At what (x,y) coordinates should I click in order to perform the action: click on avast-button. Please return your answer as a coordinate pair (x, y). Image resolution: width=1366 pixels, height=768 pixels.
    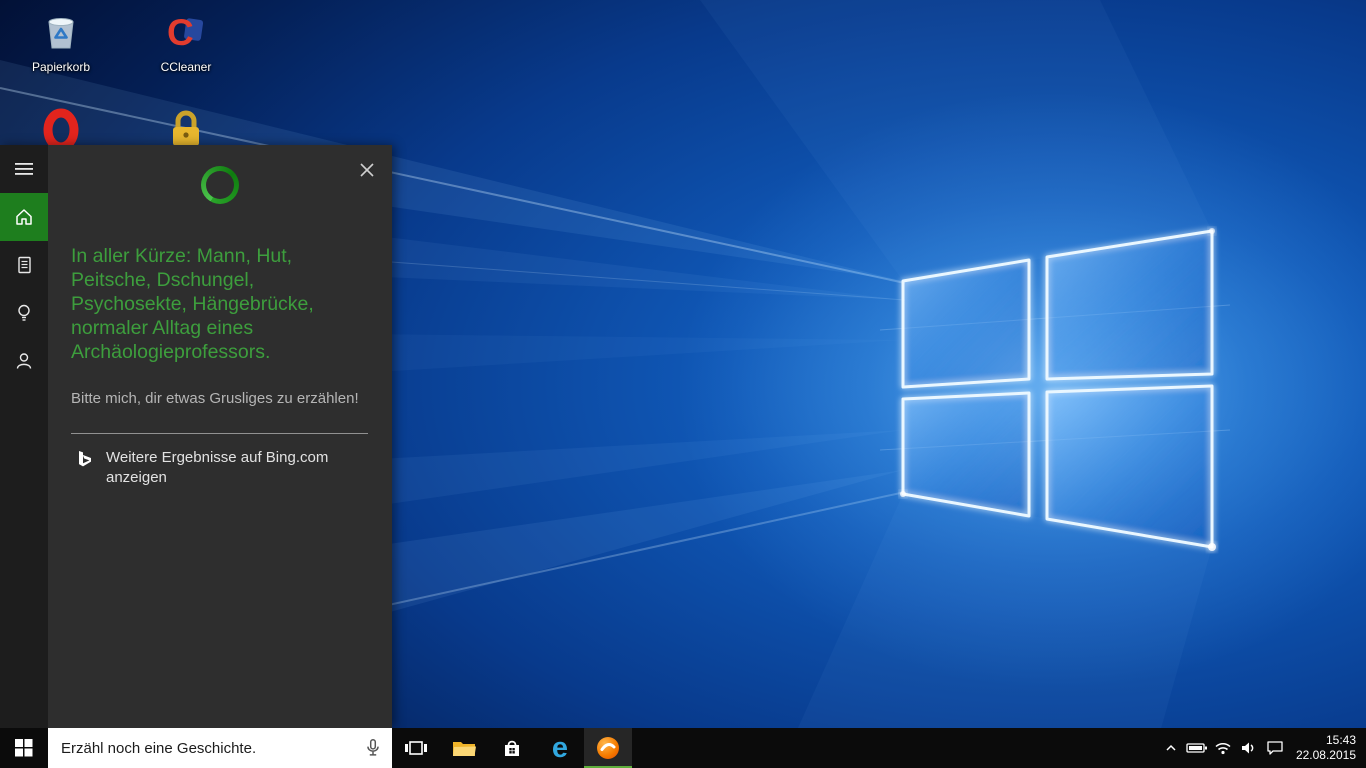
    Looking at the image, I should click on (608, 748).